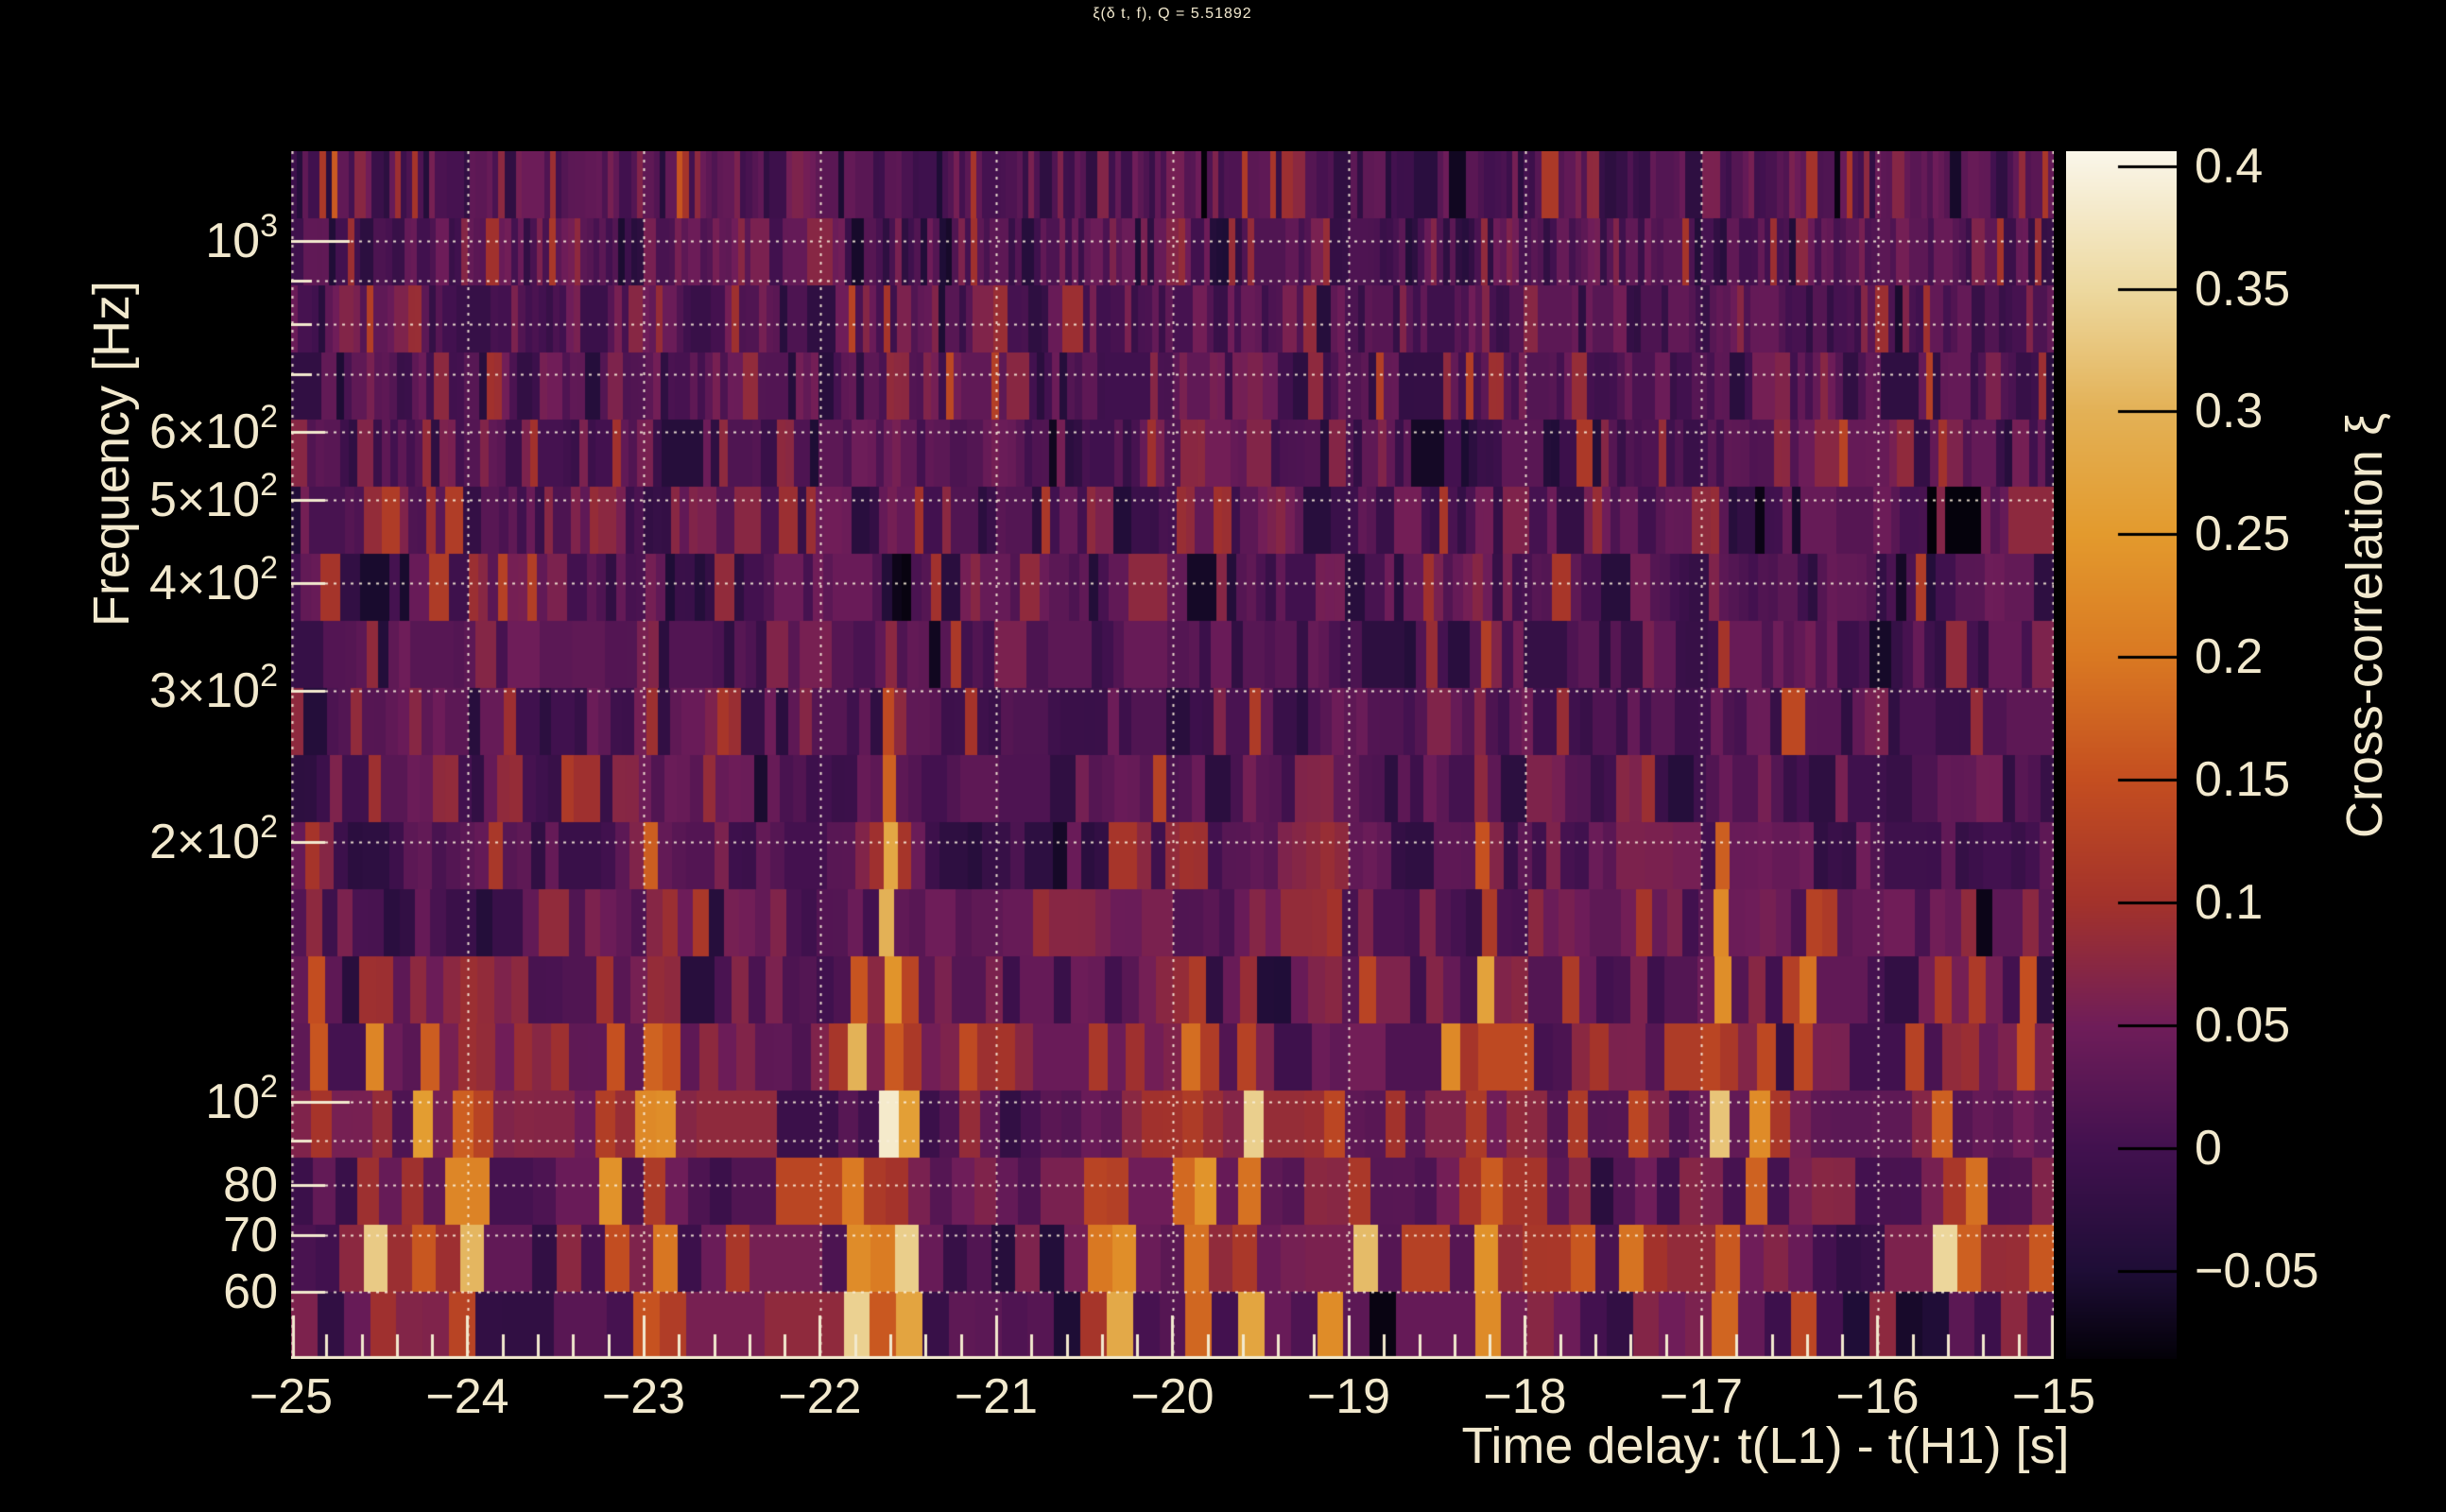 The image size is (2446, 1512). Describe the element at coordinates (251, 1292) in the screenshot. I see `y-tick-label: 60` at that location.